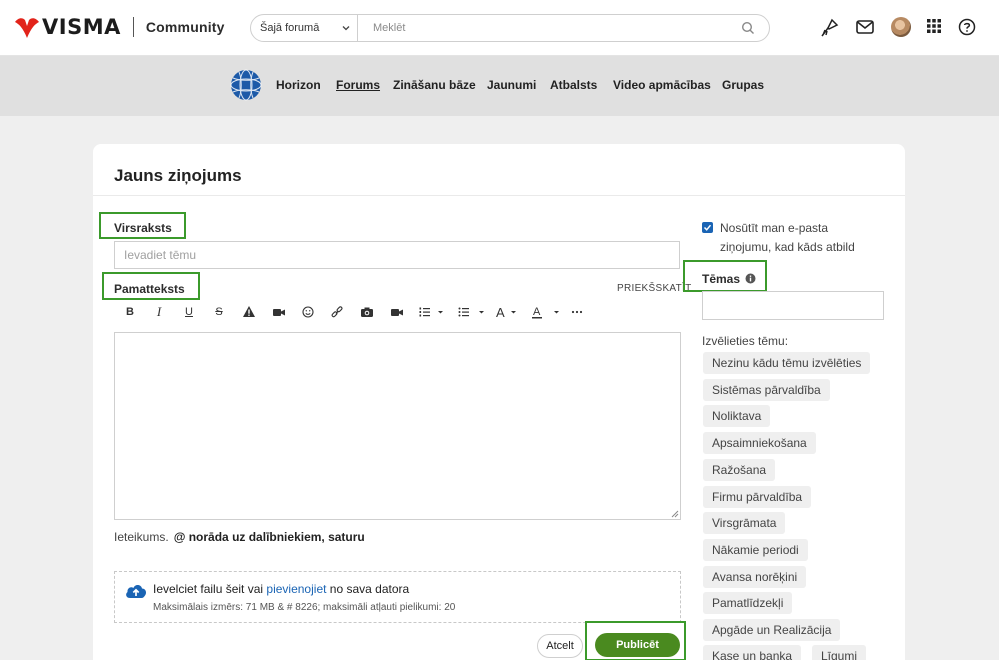 This screenshot has height=660, width=999. I want to click on checkmark-icon, so click(707, 227).